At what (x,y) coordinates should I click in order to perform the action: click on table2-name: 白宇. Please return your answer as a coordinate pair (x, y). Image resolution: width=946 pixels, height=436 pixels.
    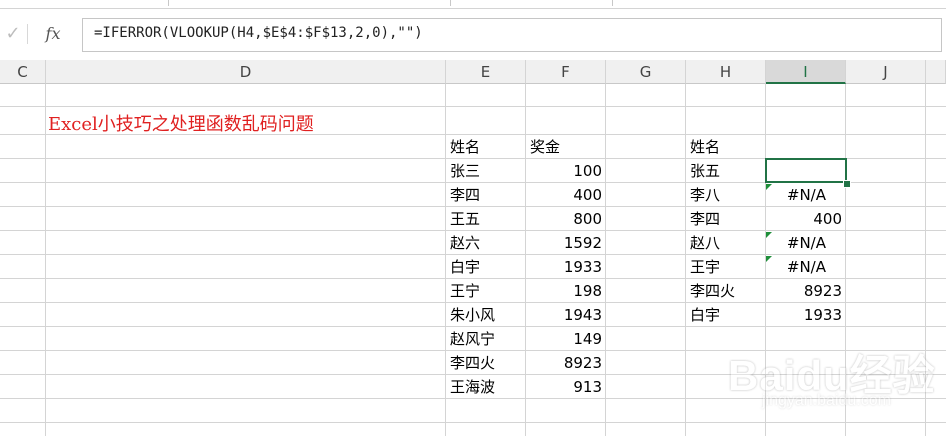
    Looking at the image, I should click on (726, 315).